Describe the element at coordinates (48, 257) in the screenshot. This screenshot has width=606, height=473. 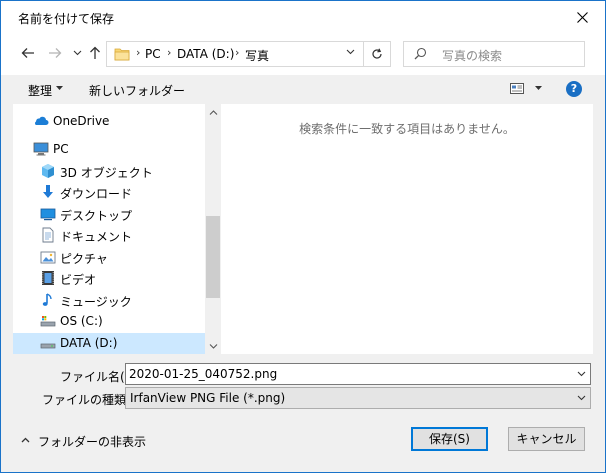
I see `pictures-icon` at that location.